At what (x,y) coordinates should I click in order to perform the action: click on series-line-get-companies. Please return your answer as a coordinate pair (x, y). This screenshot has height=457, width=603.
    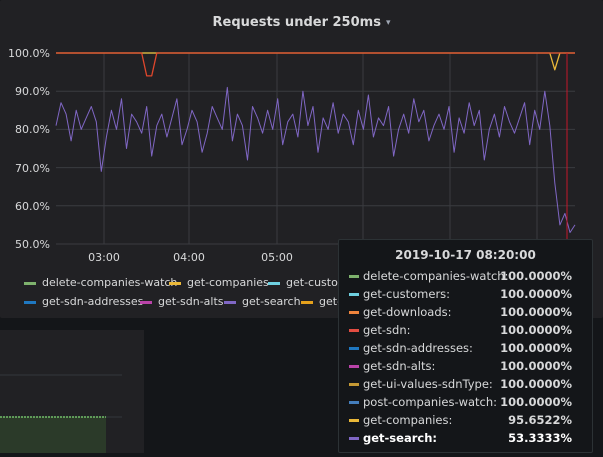
    Looking at the image, I should click on (315, 61).